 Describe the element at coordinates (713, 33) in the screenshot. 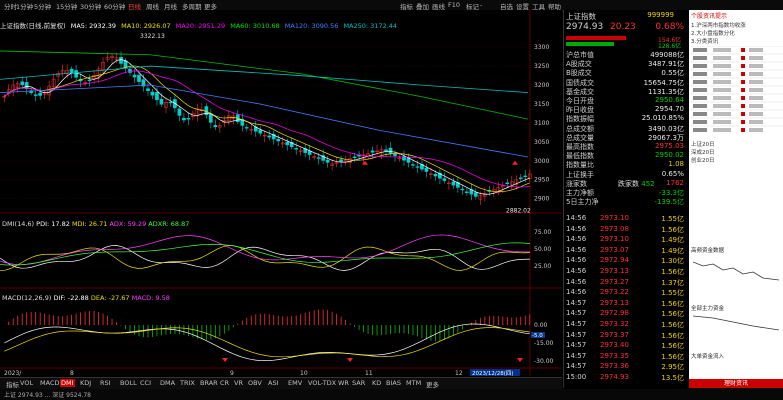

I see `news-item-2: 2.大小盘指数分化` at that location.